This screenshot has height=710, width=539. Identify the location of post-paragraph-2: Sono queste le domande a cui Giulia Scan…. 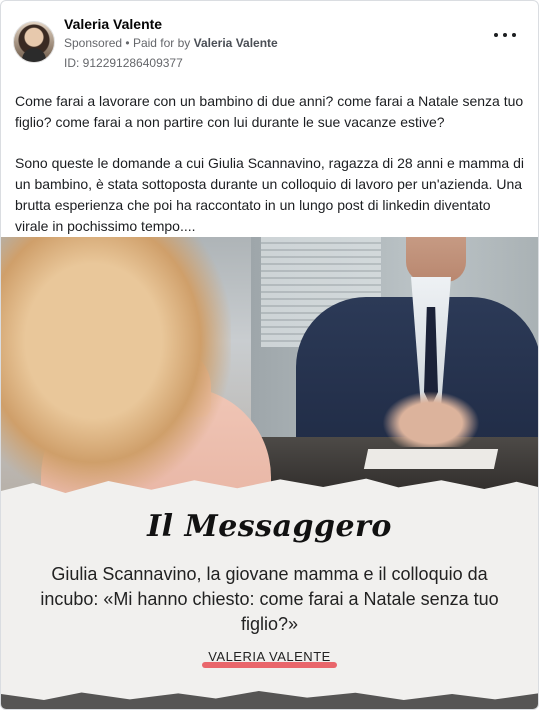
(269, 194).